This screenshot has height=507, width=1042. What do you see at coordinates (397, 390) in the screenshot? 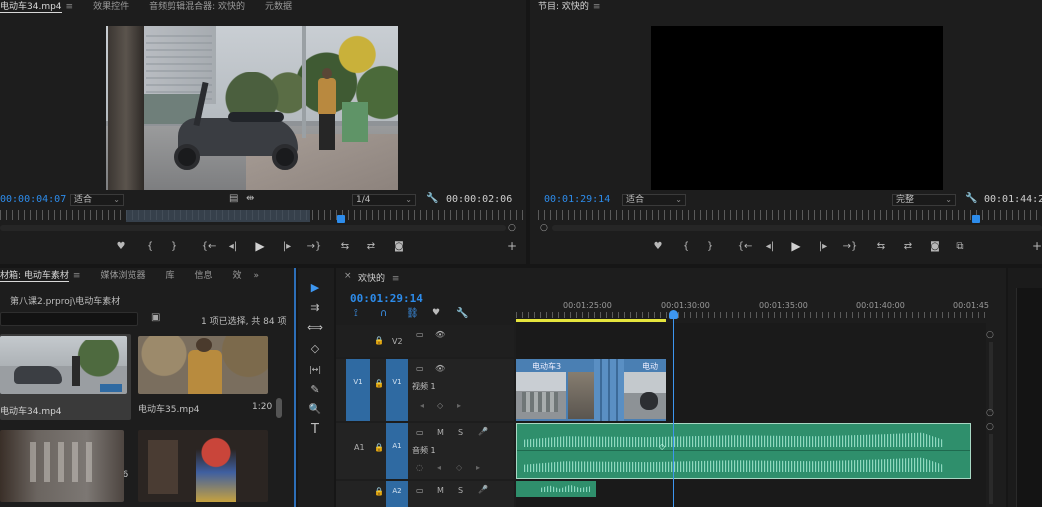
I see `track-v1-target: V1` at bounding box center [397, 390].